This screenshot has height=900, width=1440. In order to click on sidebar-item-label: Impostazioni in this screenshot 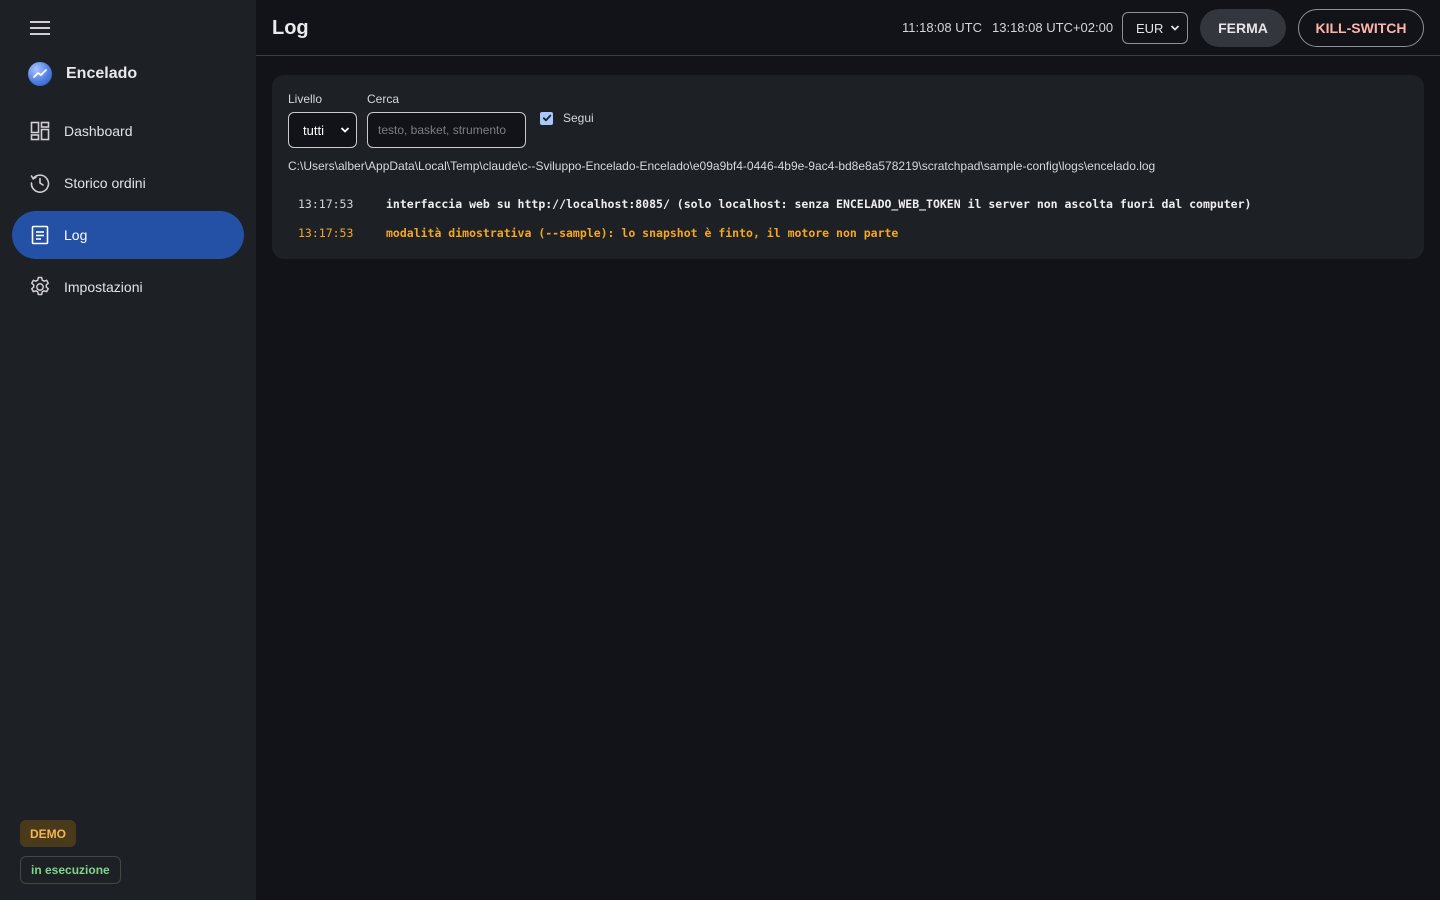, I will do `click(103, 287)`.